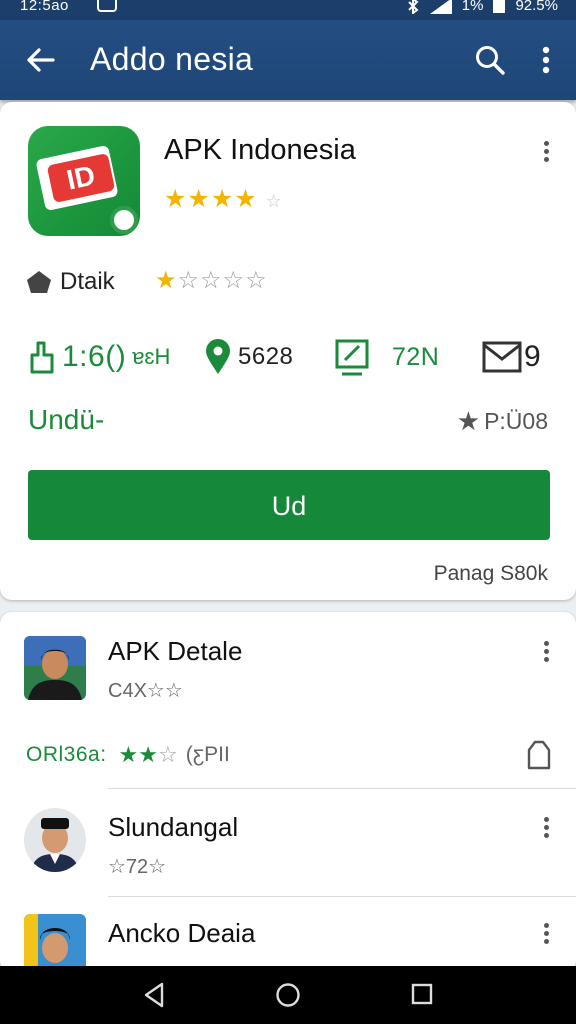 The width and height of the screenshot is (576, 1024). I want to click on app-bar: Addo nesia, so click(288, 60).